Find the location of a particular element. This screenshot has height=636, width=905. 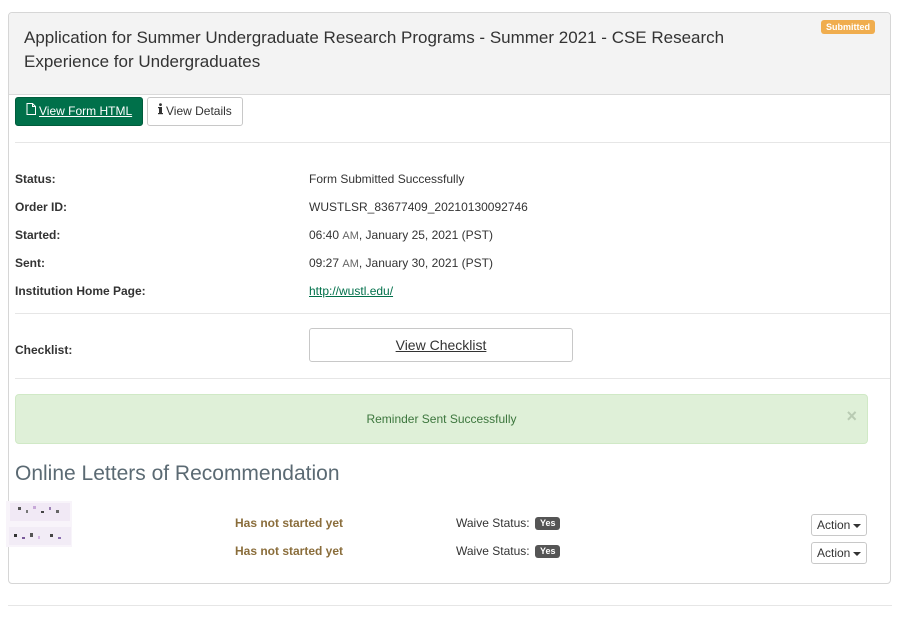

sent-time: 09:27 is located at coordinates (324, 263).